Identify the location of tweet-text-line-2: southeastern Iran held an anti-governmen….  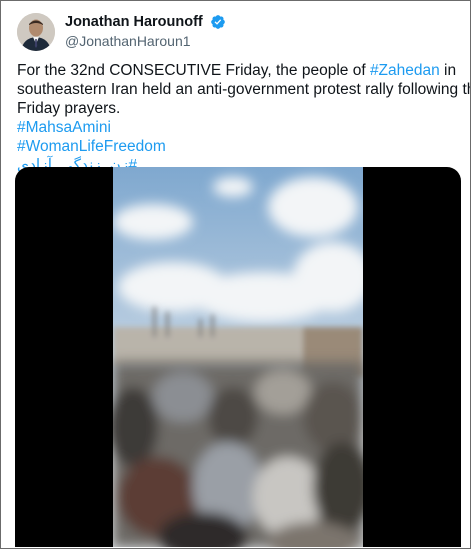
(244, 89).